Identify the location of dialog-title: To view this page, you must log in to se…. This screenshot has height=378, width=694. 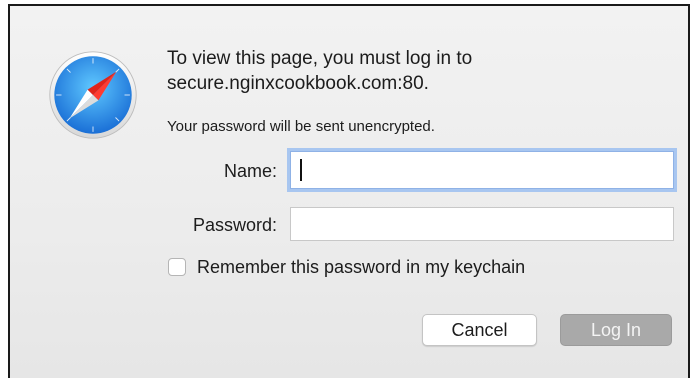
(417, 71).